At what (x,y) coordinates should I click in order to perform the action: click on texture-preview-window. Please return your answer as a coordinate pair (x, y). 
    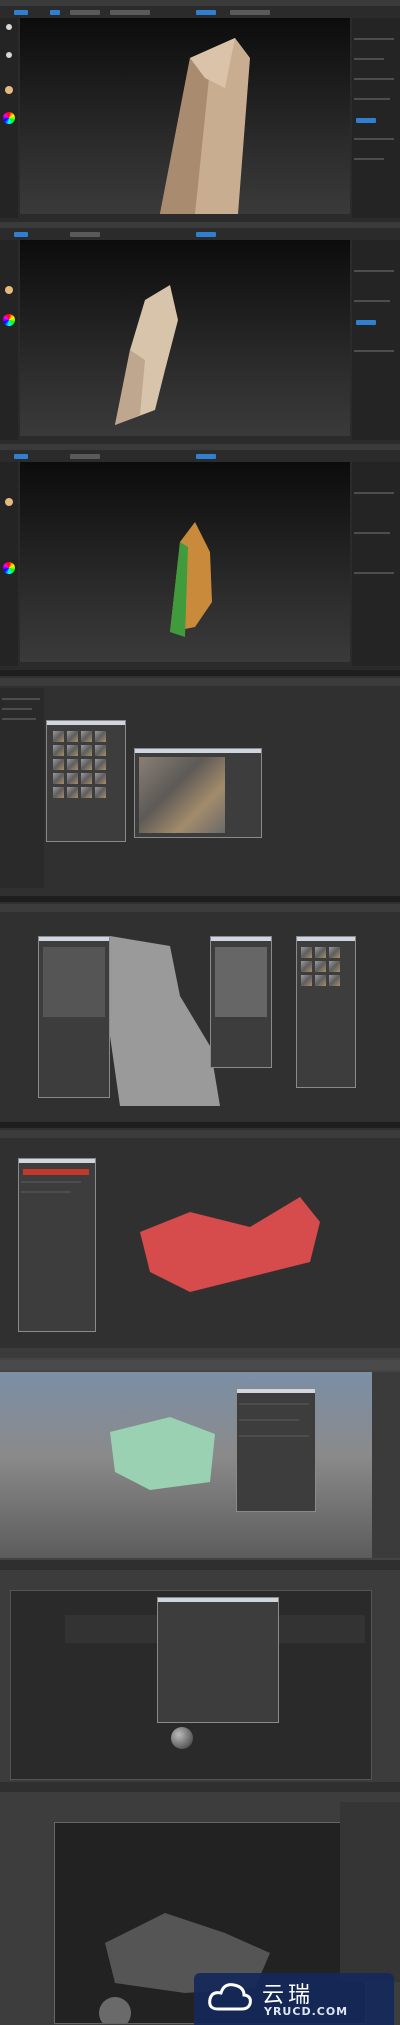
    Looking at the image, I should click on (198, 793).